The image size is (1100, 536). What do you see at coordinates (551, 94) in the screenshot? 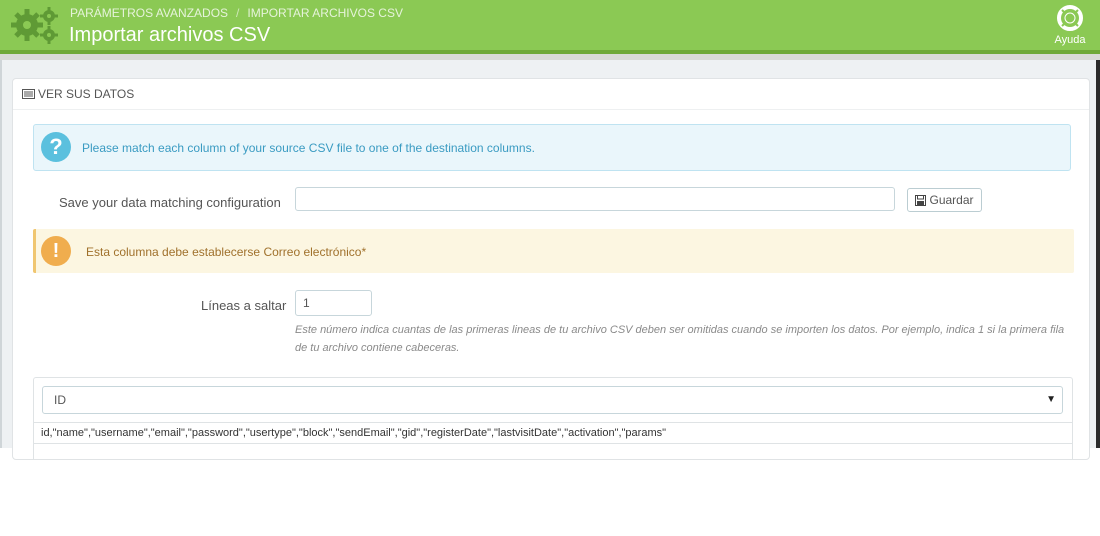
I see `panel-heading: VER SUS DATOS` at bounding box center [551, 94].